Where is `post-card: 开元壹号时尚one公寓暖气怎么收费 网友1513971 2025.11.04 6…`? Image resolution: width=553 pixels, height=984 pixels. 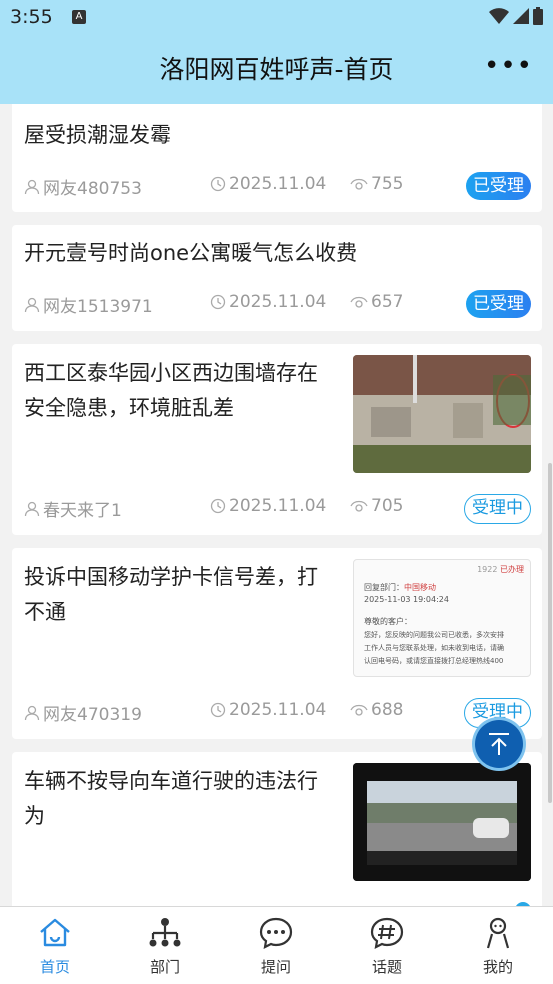
post-card: 开元壹号时尚one公寓暖气怎么收费 网友1513971 2025.11.04 6… is located at coordinates (277, 278).